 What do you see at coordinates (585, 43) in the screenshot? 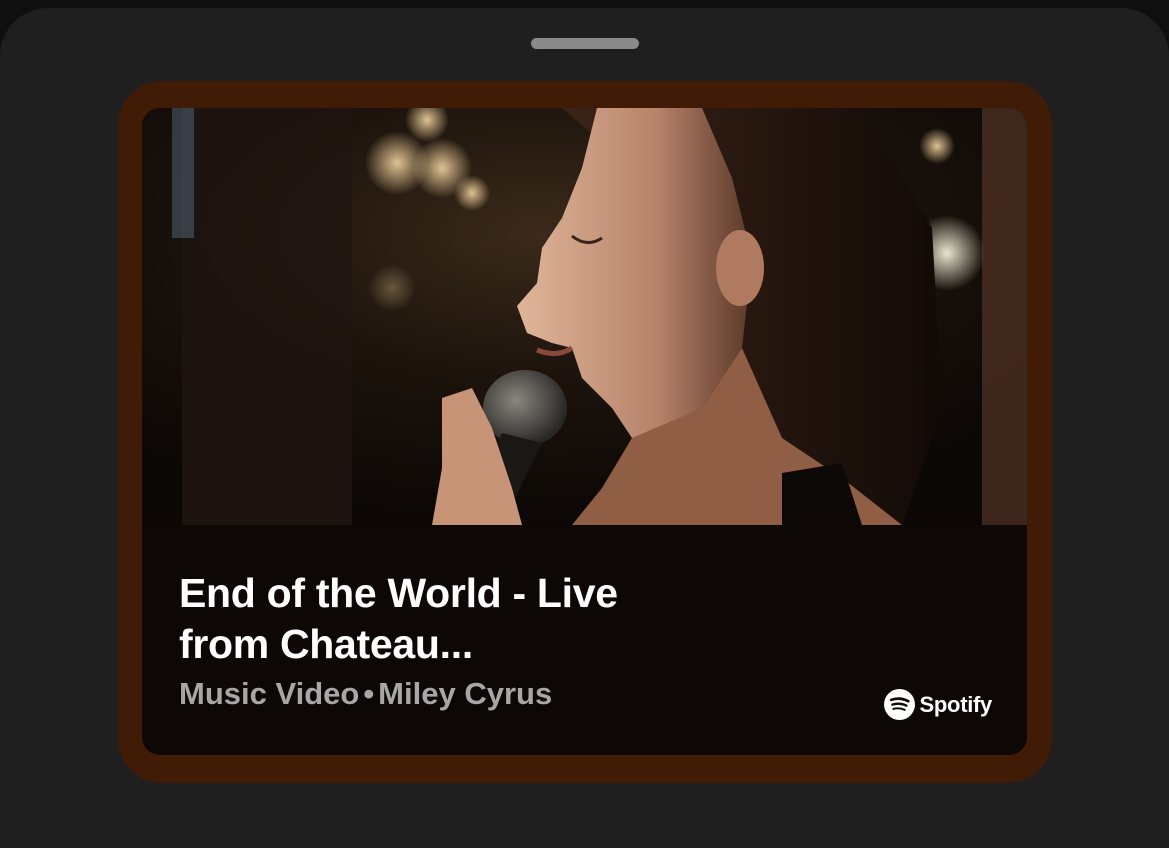
I see `sheet-drag-handle` at bounding box center [585, 43].